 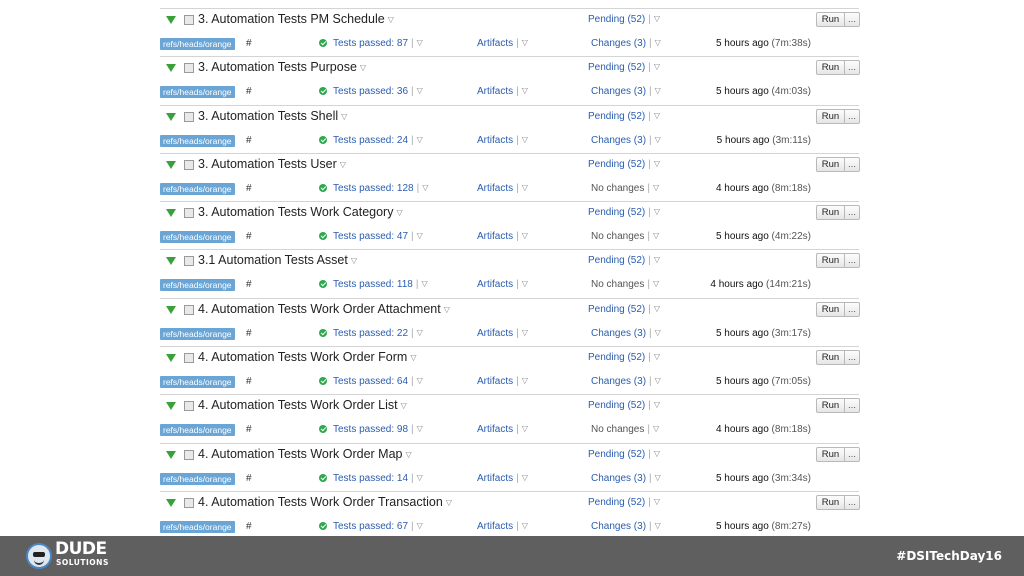 I want to click on build-config-name: 3. Automation Tests PM Schedule ▽, so click(x=296, y=19).